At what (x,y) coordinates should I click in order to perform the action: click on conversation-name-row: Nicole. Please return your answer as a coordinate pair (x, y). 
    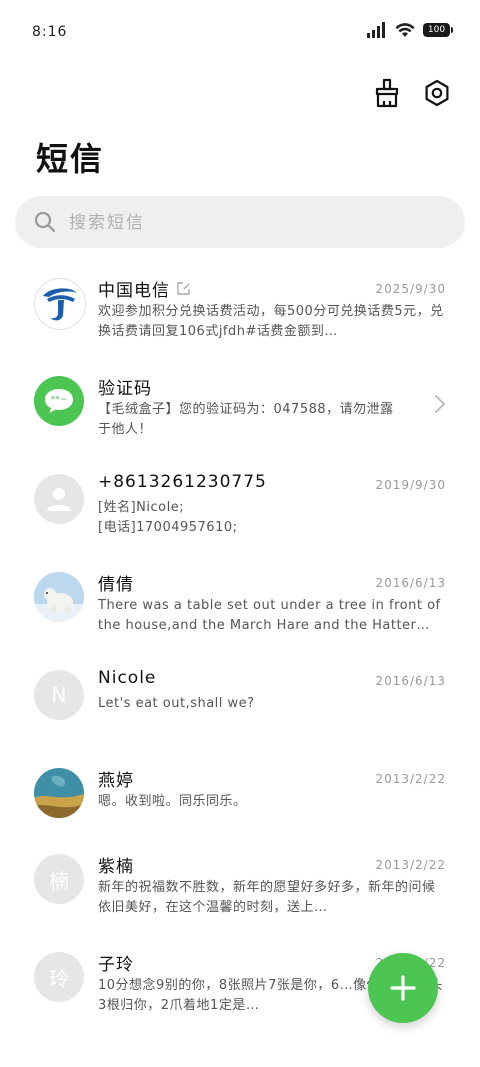
    Looking at the image, I should click on (127, 678).